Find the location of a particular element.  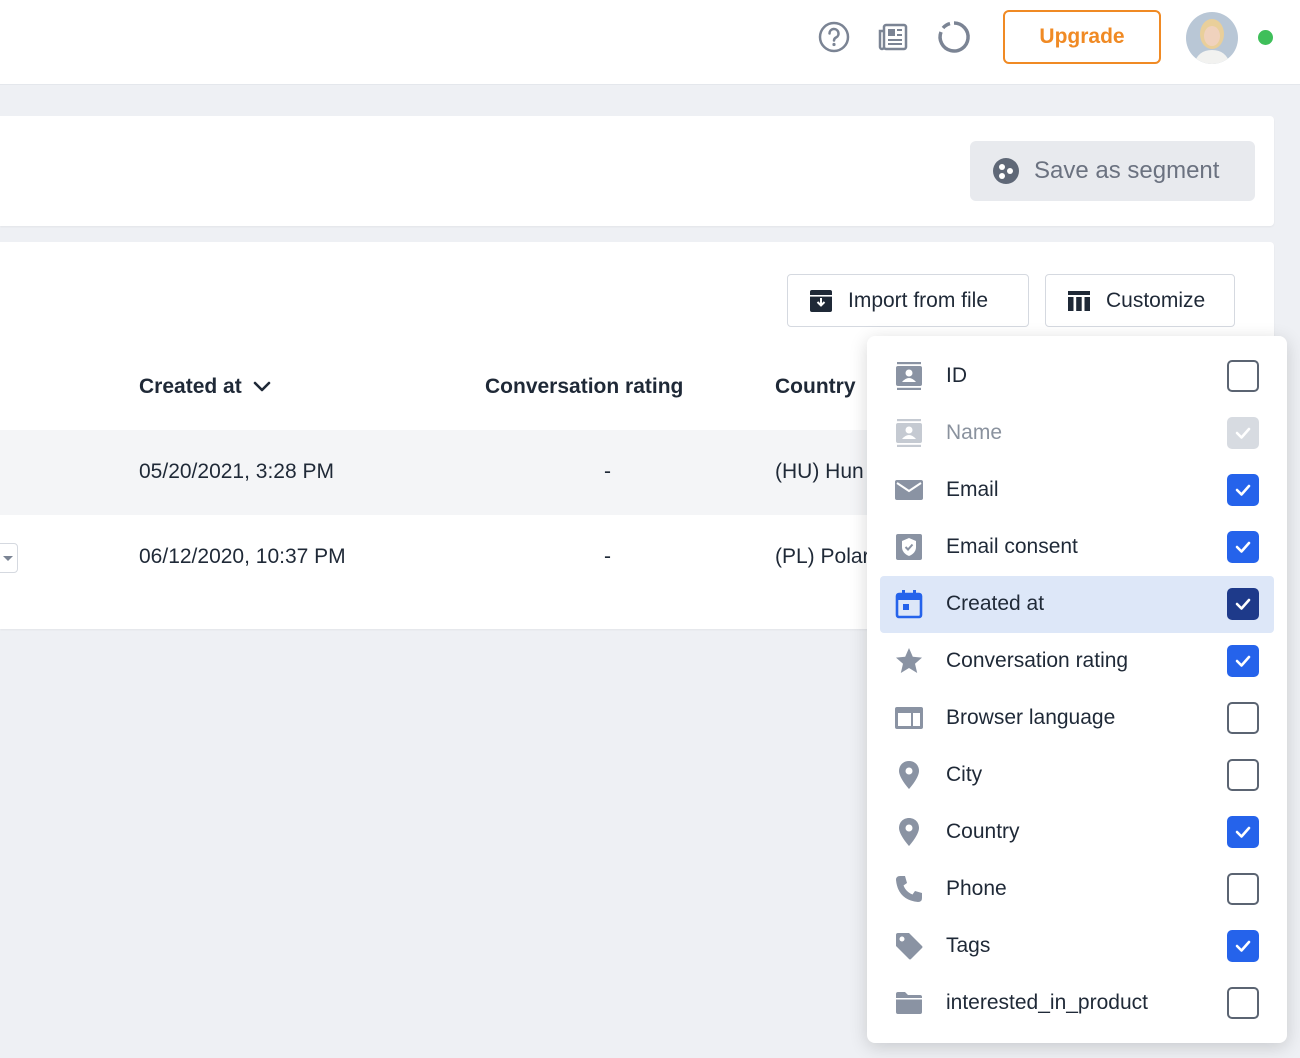

menu-item-name: Name is located at coordinates (1077, 433).